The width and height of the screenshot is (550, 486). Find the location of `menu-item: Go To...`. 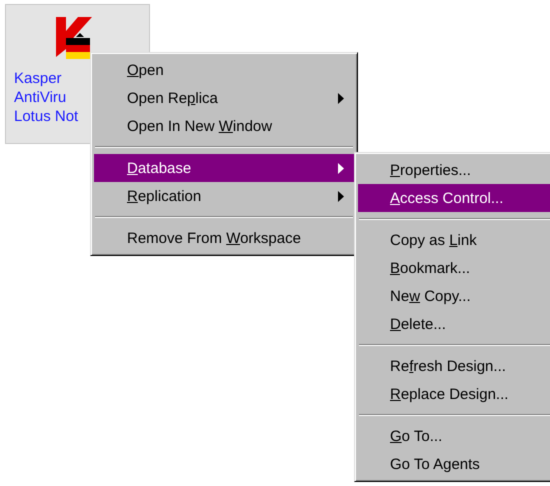

menu-item: Go To... is located at coordinates (454, 436).